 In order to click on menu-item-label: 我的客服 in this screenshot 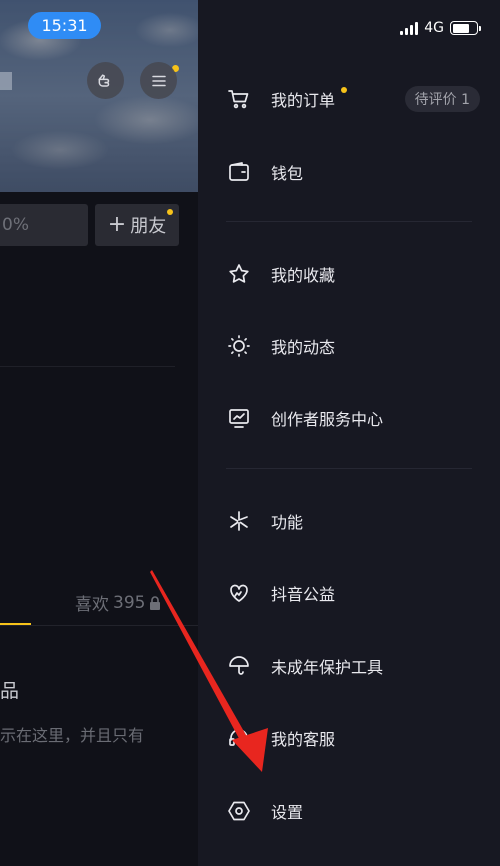, I will do `click(303, 739)`.